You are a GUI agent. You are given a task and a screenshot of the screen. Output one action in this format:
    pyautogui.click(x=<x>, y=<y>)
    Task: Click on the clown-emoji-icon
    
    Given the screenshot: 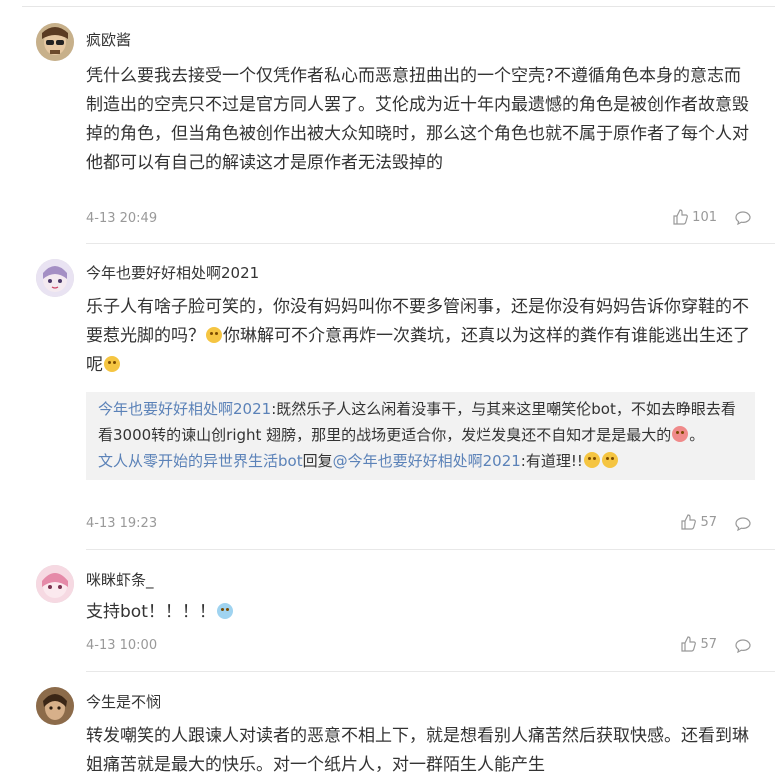 What is the action you would take?
    pyautogui.click(x=680, y=434)
    